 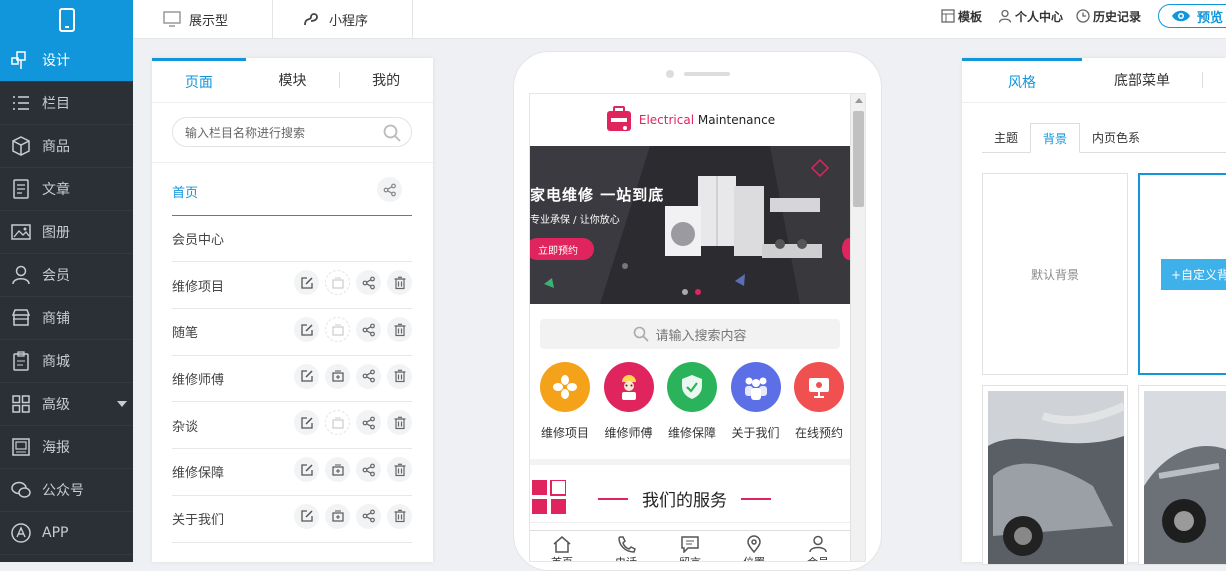 I want to click on eye-icon, so click(x=1181, y=16).